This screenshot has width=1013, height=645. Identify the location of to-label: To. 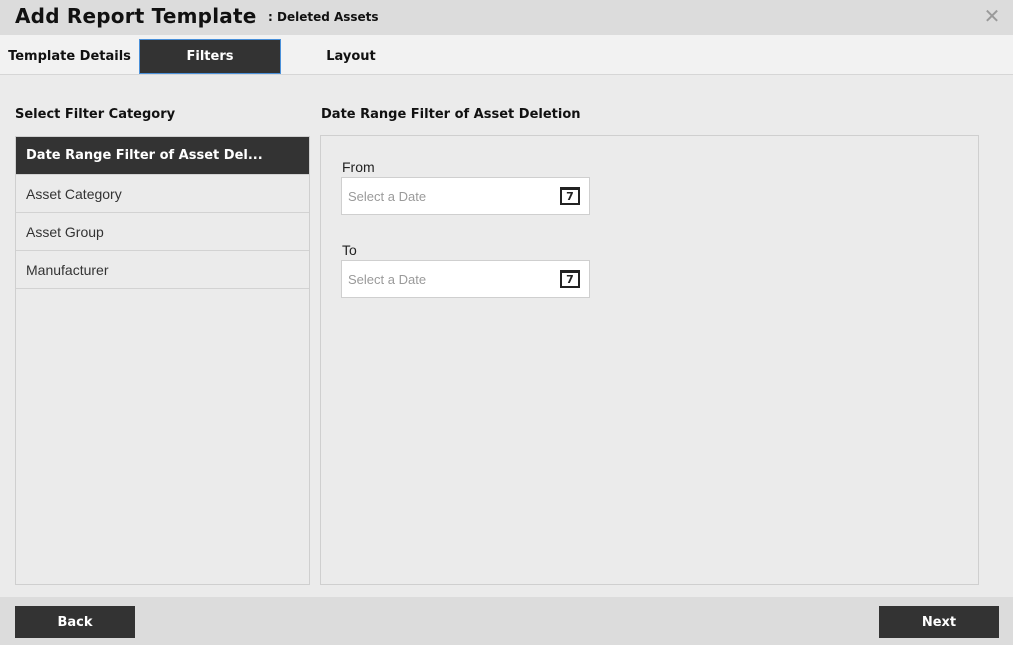
(349, 250).